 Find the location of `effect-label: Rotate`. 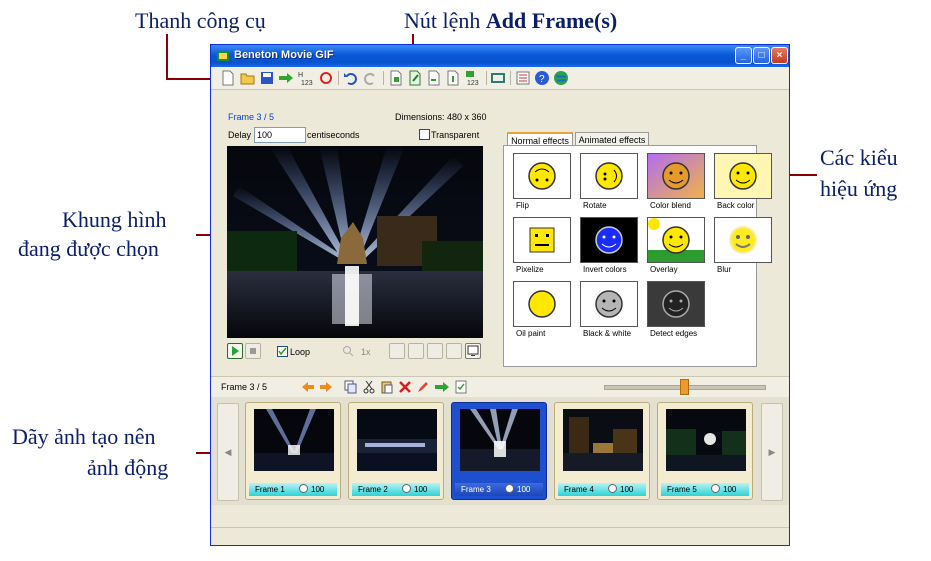

effect-label: Rotate is located at coordinates (595, 205).